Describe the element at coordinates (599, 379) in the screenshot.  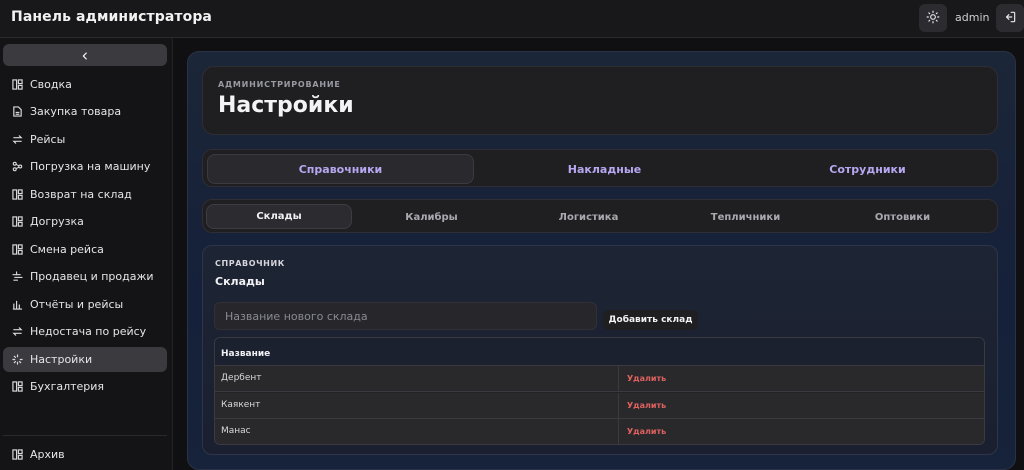
I see `table-row: Дербент Удалить` at that location.